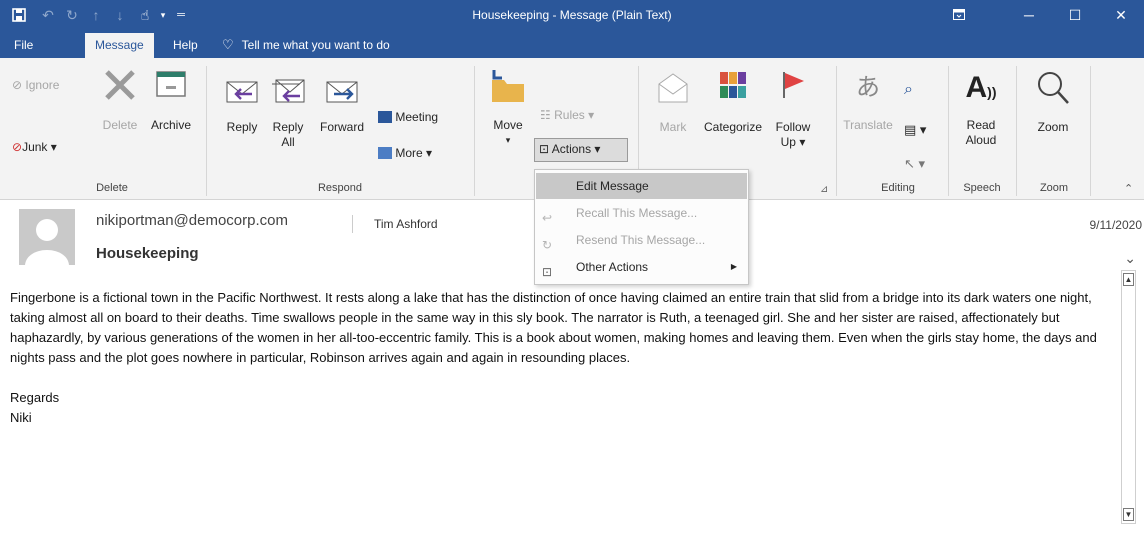  What do you see at coordinates (547, 245) in the screenshot?
I see `resend-icon: ↻` at bounding box center [547, 245].